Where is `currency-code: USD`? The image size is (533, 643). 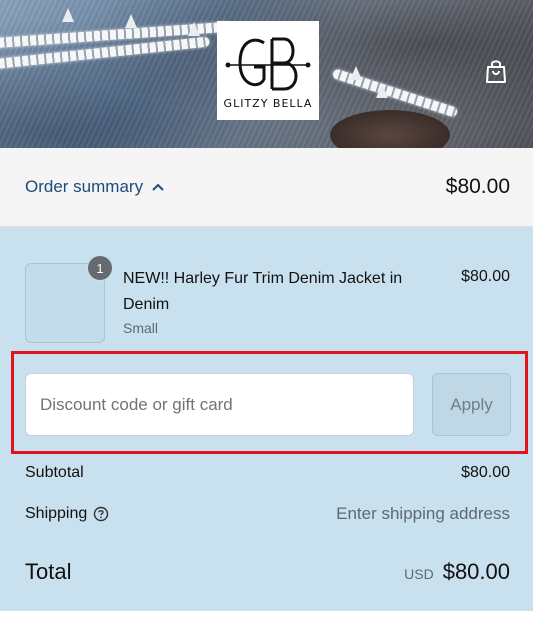 currency-code: USD is located at coordinates (419, 574).